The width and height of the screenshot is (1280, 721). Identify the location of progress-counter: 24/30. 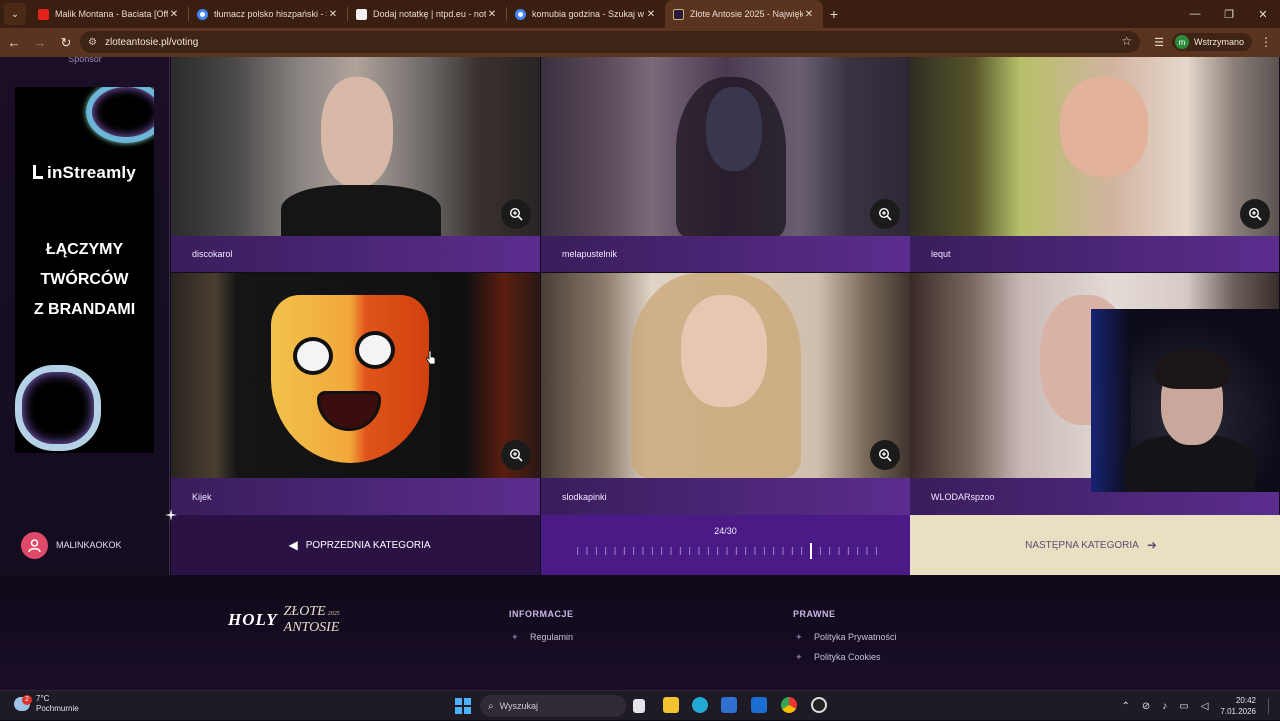
(725, 531).